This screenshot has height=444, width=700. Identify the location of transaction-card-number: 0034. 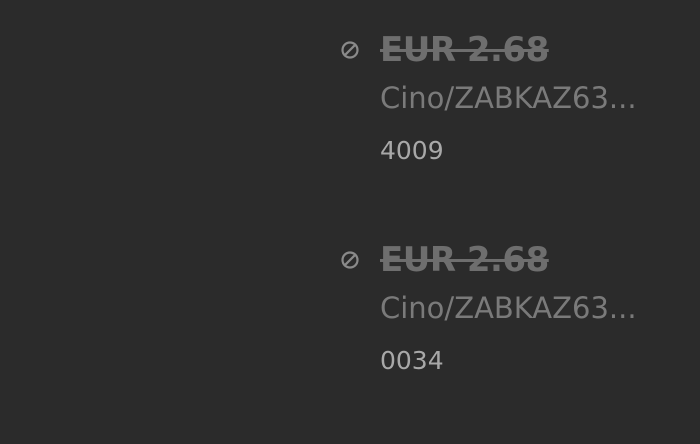
(412, 360).